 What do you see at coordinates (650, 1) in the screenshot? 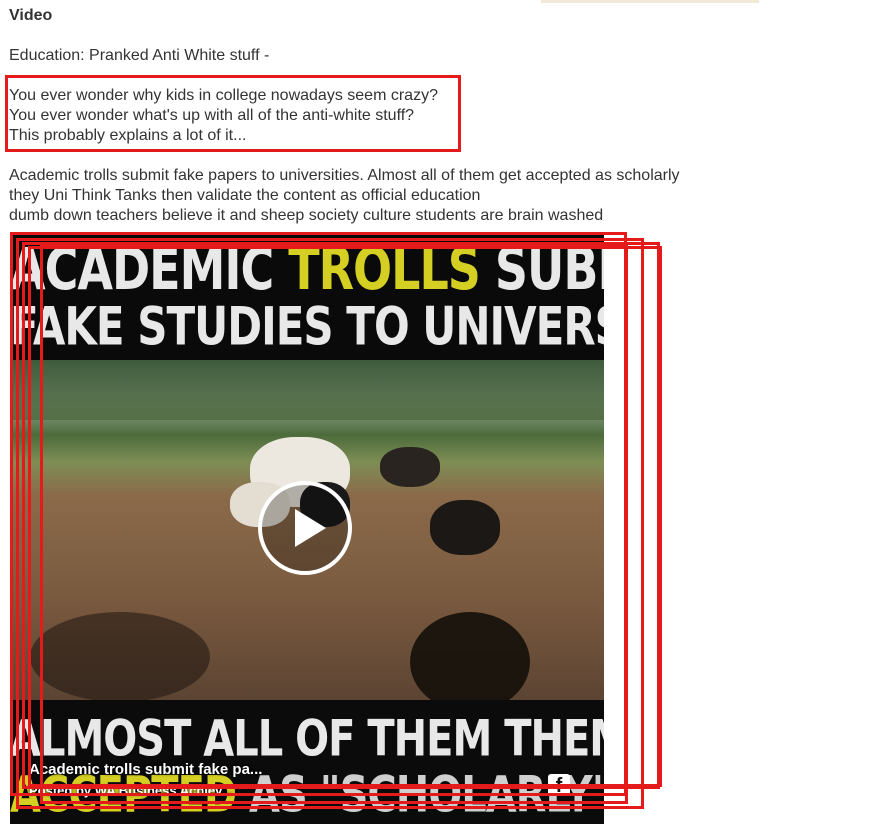
I see `top-decoration` at bounding box center [650, 1].